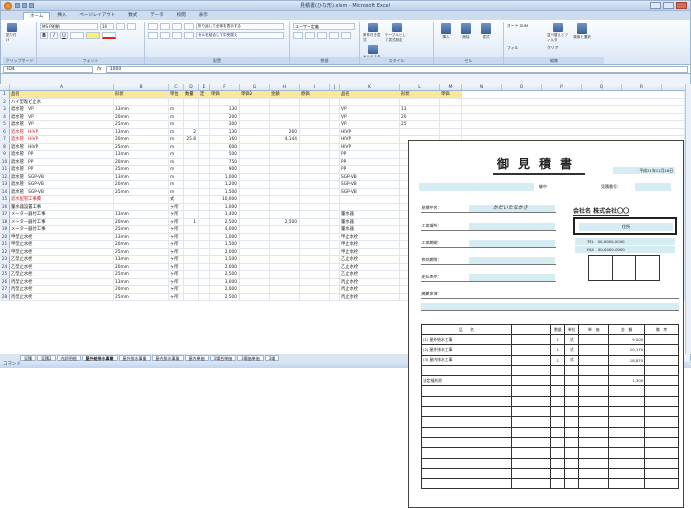 The image size is (691, 508). I want to click on column-header: R, so click(642, 87).